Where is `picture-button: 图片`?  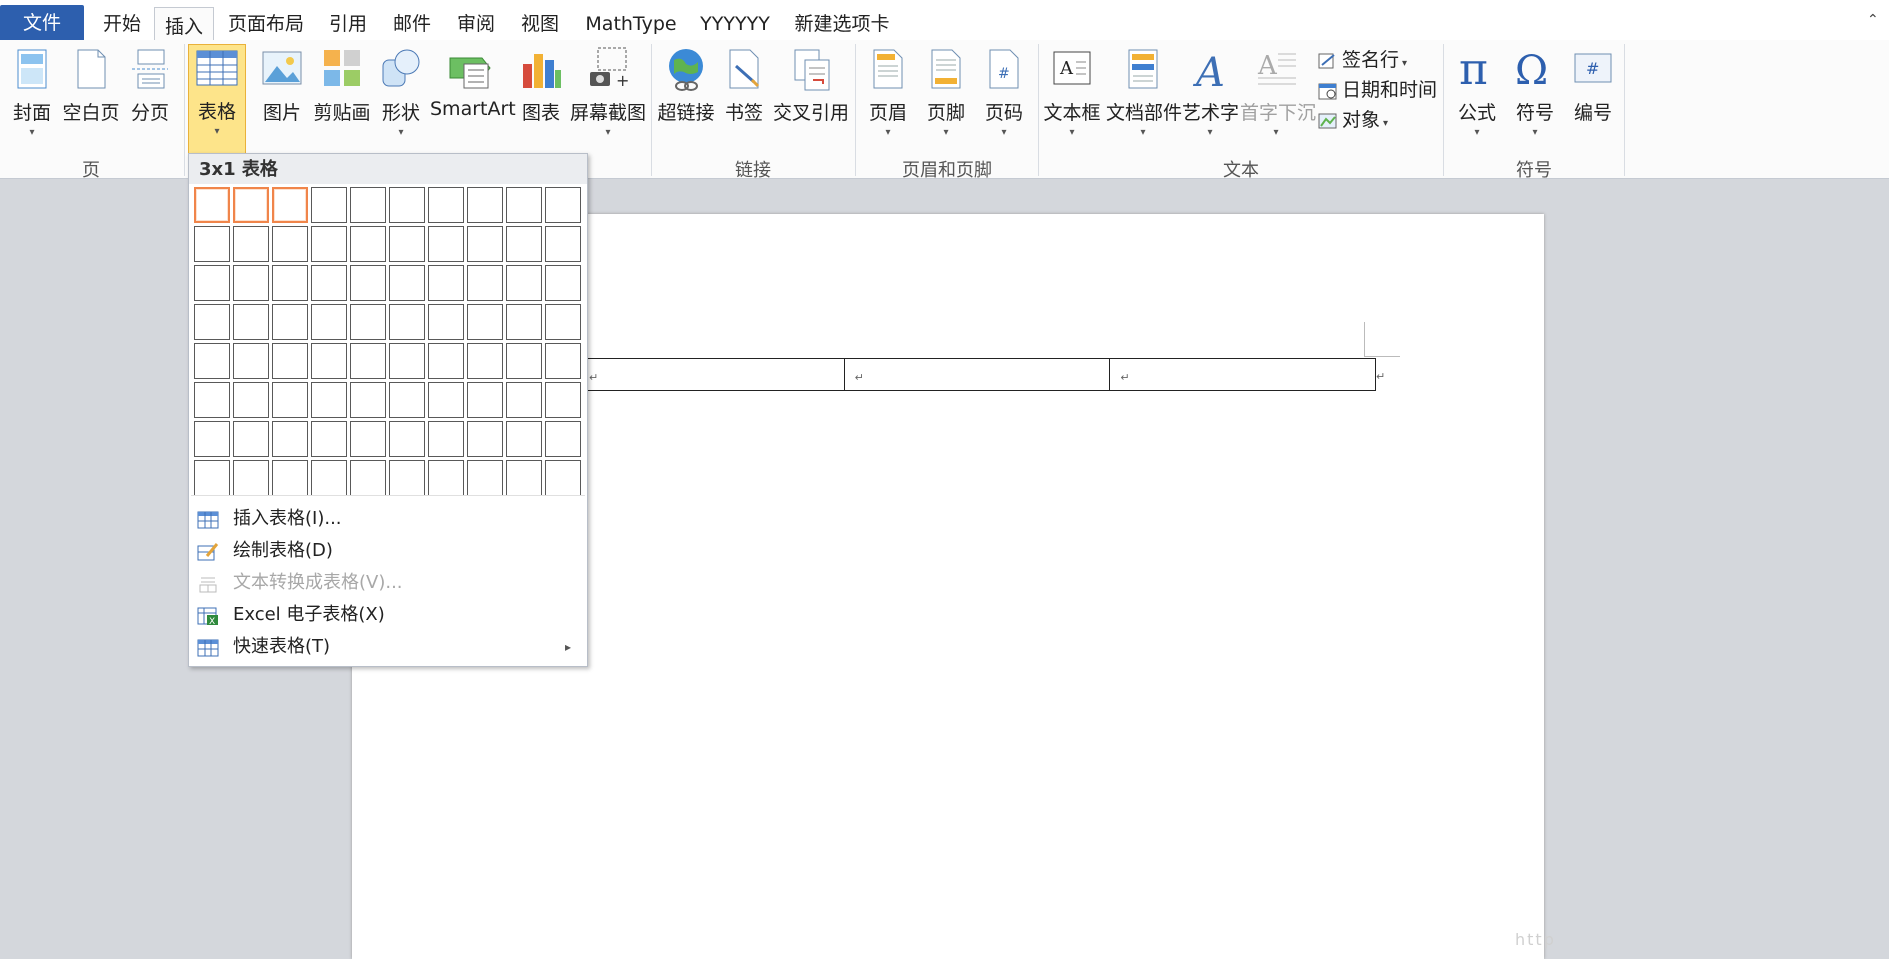
picture-button: 图片 is located at coordinates (282, 106).